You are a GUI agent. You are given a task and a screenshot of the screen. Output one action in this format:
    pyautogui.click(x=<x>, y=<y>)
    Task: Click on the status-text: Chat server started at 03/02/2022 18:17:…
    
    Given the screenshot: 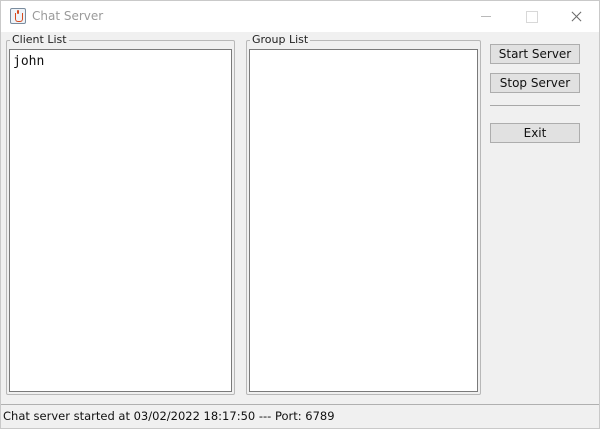 What is the action you would take?
    pyautogui.click(x=169, y=416)
    